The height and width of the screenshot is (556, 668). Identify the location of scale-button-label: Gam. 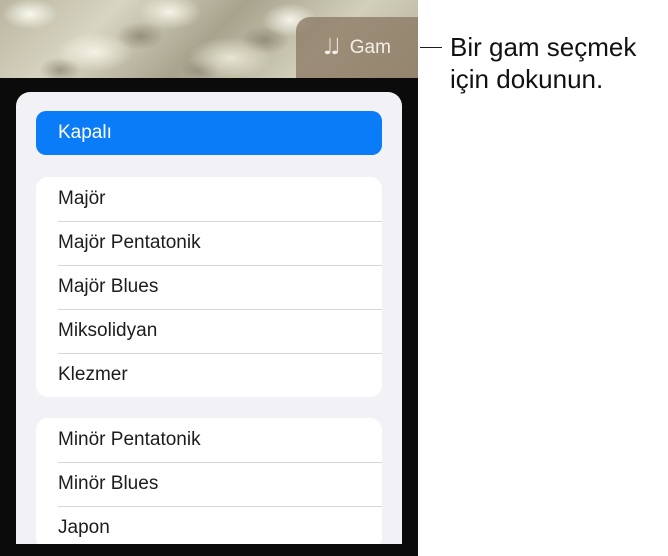
(370, 47).